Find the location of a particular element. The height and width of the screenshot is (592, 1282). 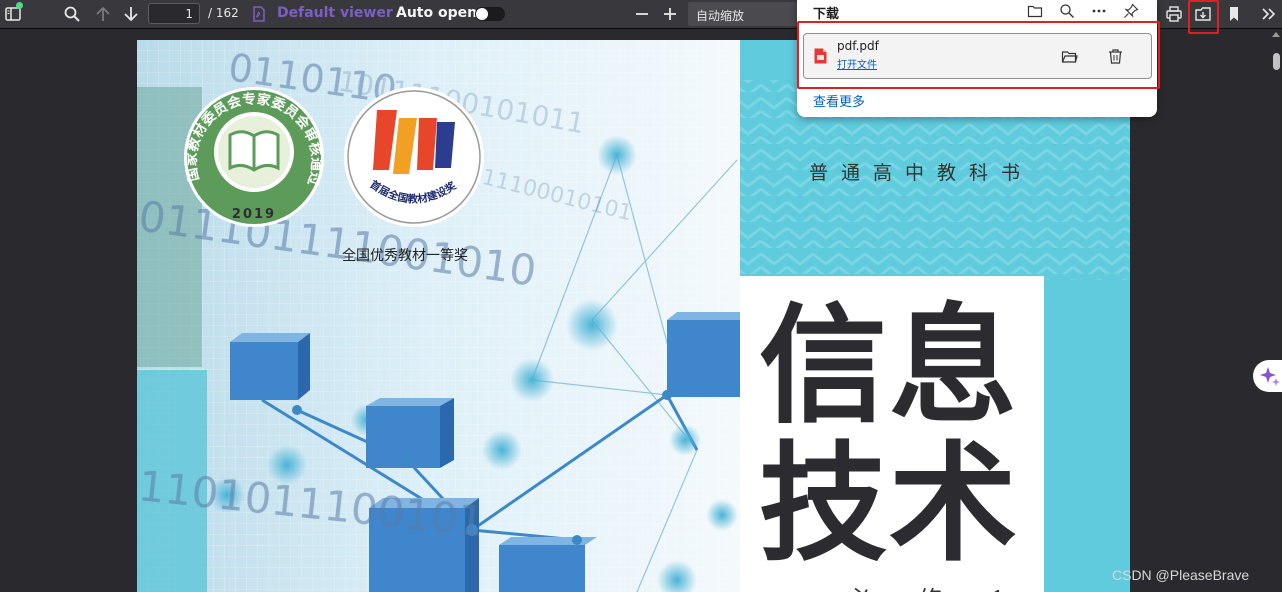

print-button is located at coordinates (1174, 14).